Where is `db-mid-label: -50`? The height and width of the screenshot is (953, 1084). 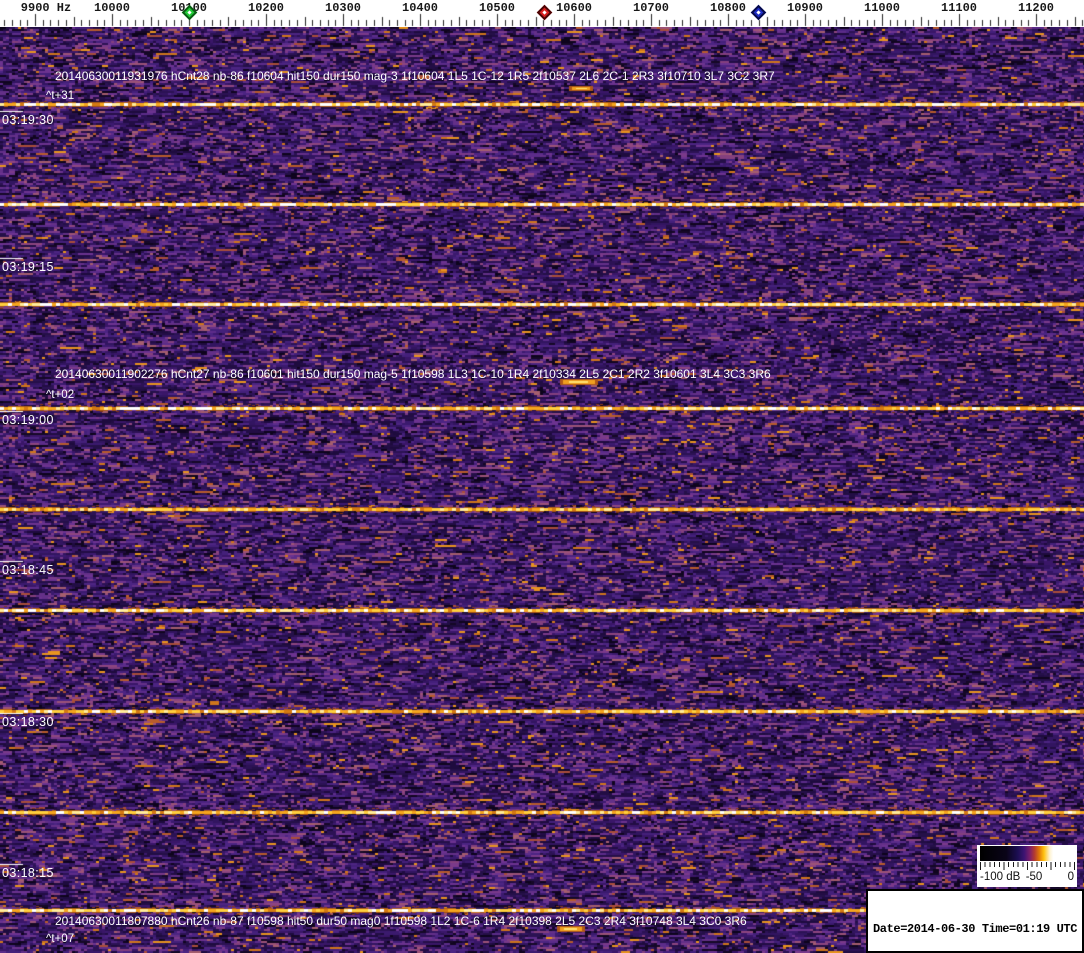
db-mid-label: -50 is located at coordinates (1034, 877).